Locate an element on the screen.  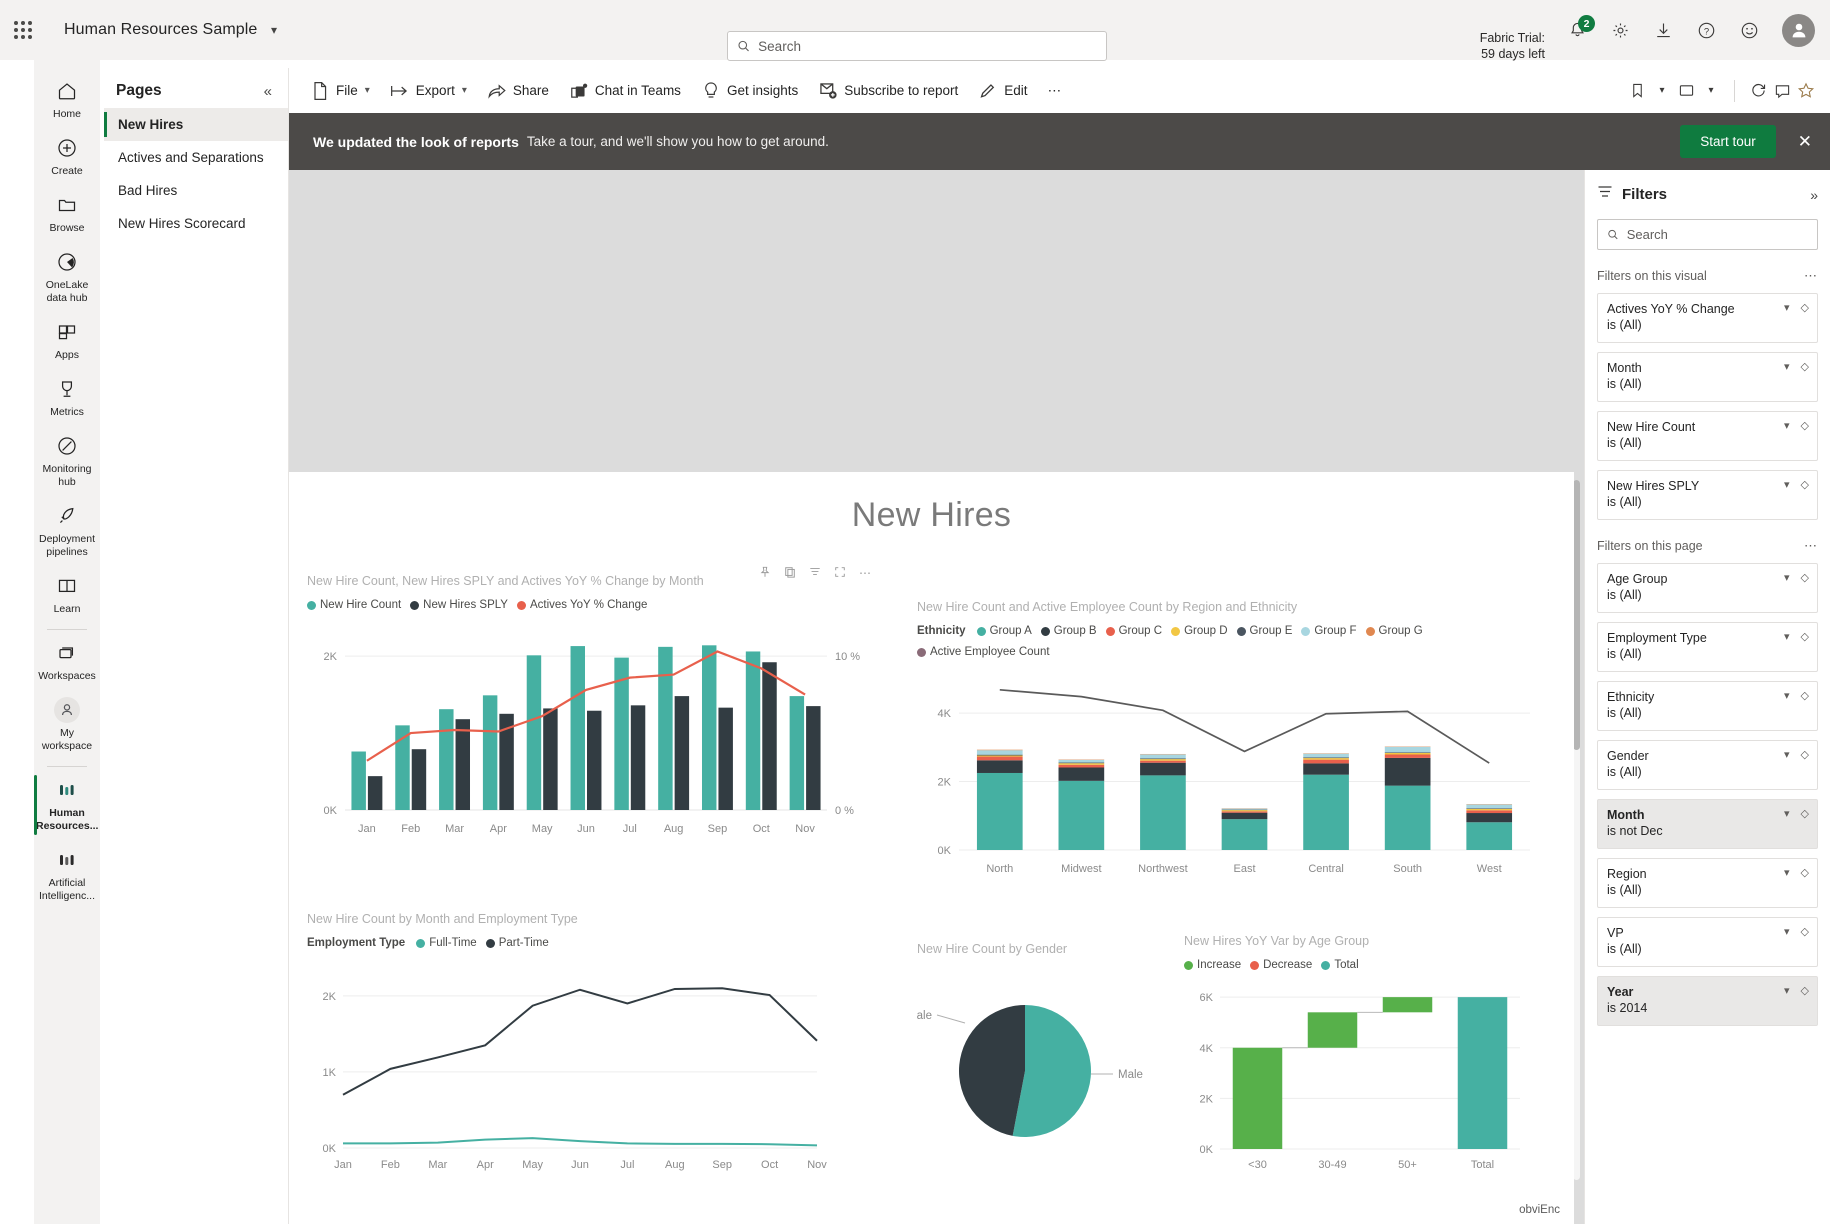
filter-card-vp: VP is (All) ▾ ◇ is located at coordinates (1707, 942).